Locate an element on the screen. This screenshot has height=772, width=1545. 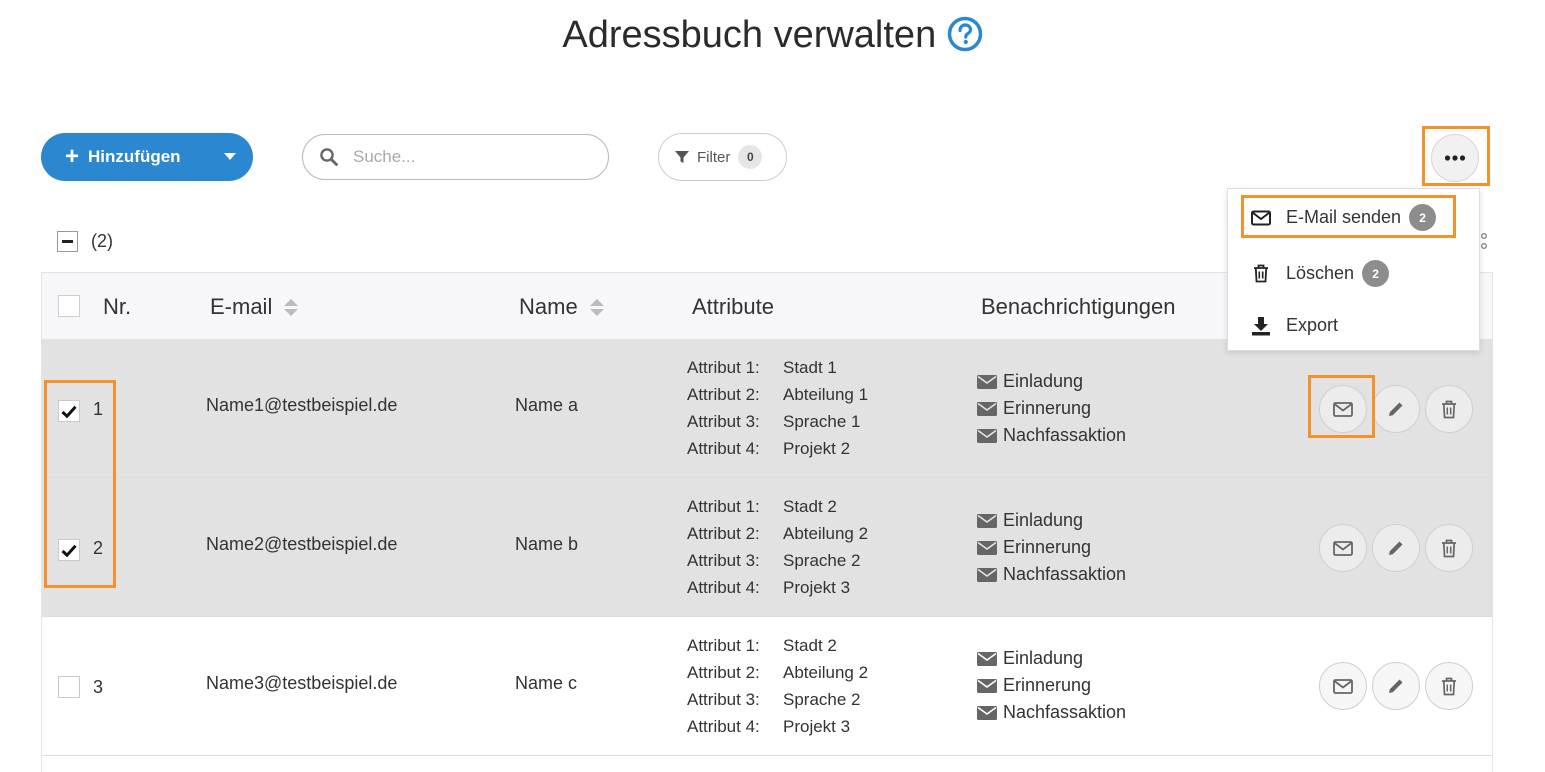
menu-item-label: Löschen is located at coordinates (1320, 273).